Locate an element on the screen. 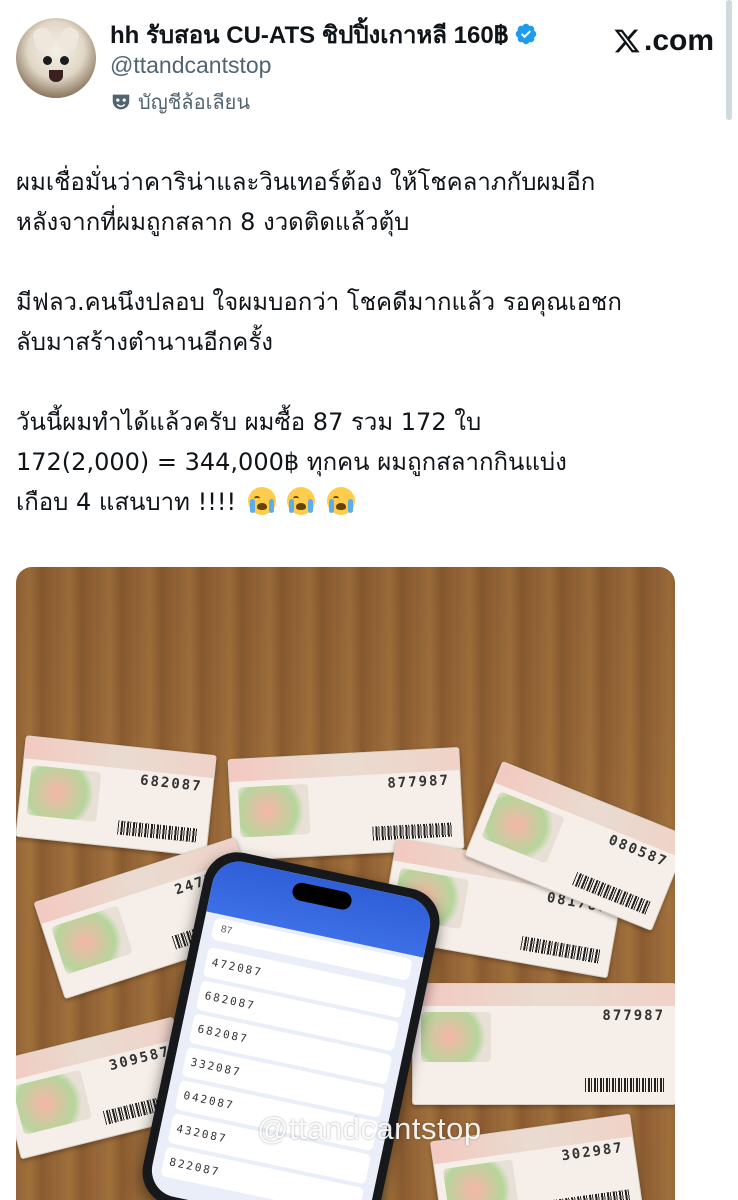 This screenshot has width=738, height=1200. display-name-row: hh รับสอน CU-ATS ชิปปิ้งเกาหลี 160฿ is located at coordinates (324, 34).